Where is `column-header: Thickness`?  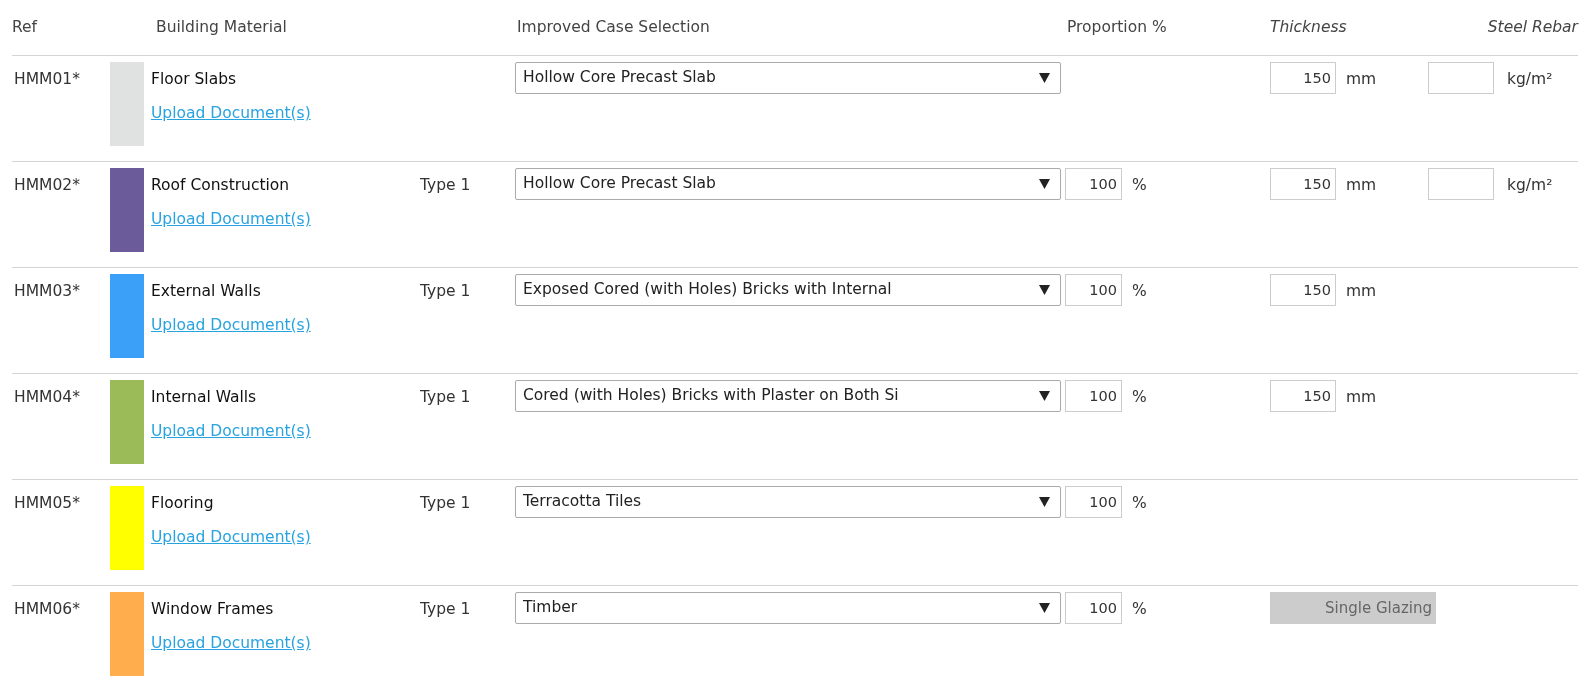
column-header: Thickness is located at coordinates (1309, 27).